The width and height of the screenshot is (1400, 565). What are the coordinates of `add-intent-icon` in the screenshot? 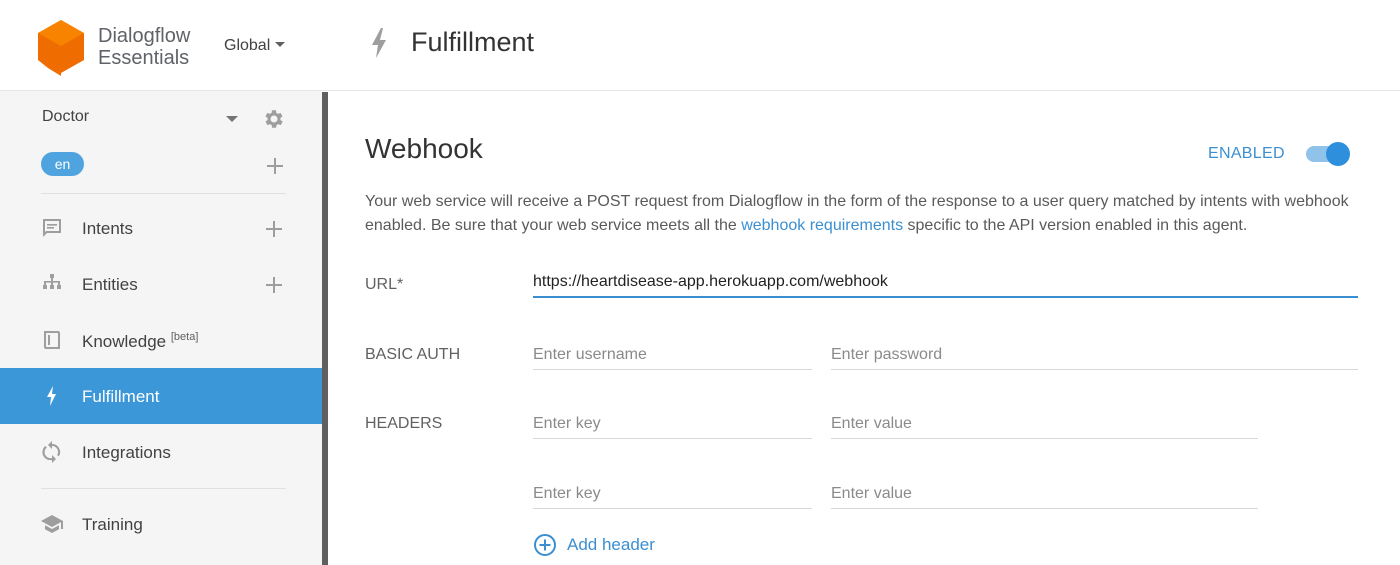 It's located at (274, 229).